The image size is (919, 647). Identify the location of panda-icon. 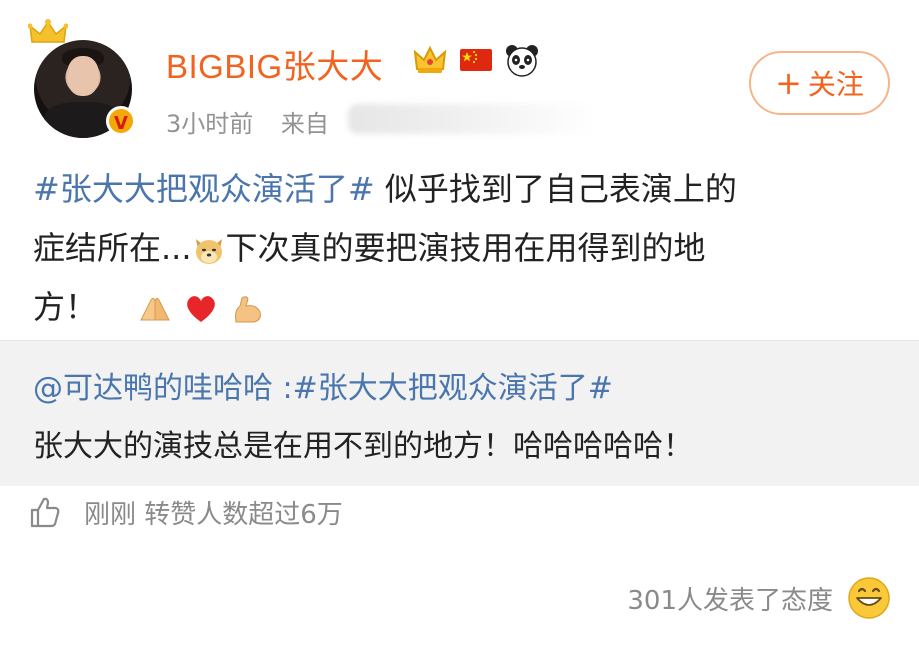
(522, 60).